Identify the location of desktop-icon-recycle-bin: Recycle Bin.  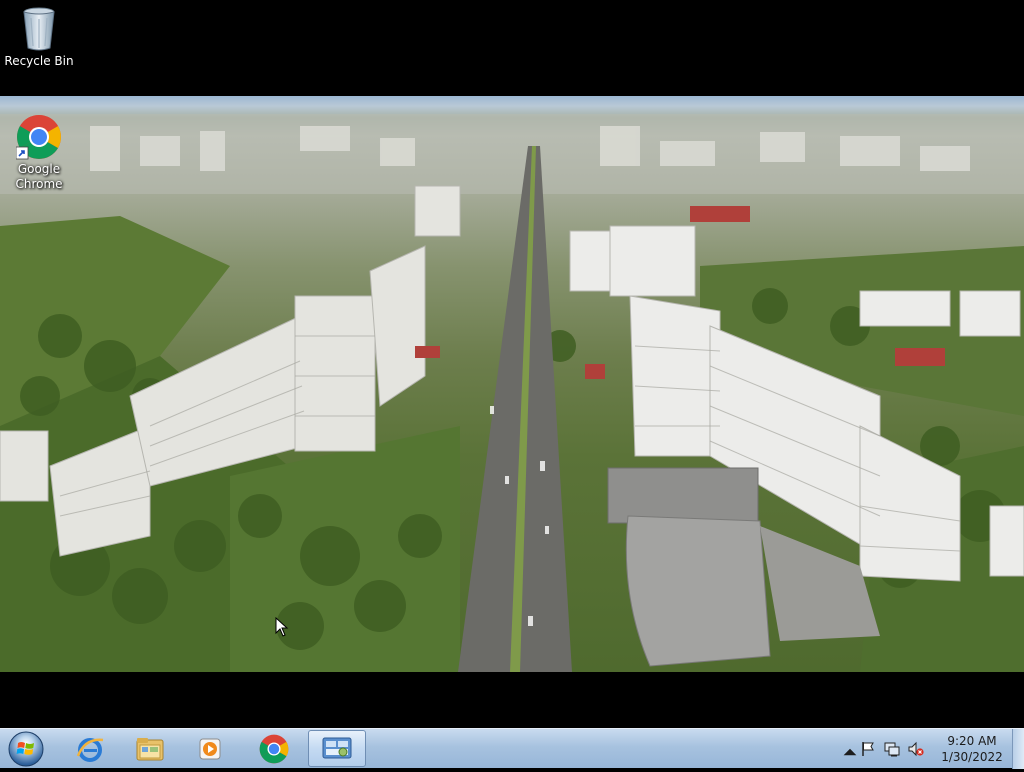
(39, 37).